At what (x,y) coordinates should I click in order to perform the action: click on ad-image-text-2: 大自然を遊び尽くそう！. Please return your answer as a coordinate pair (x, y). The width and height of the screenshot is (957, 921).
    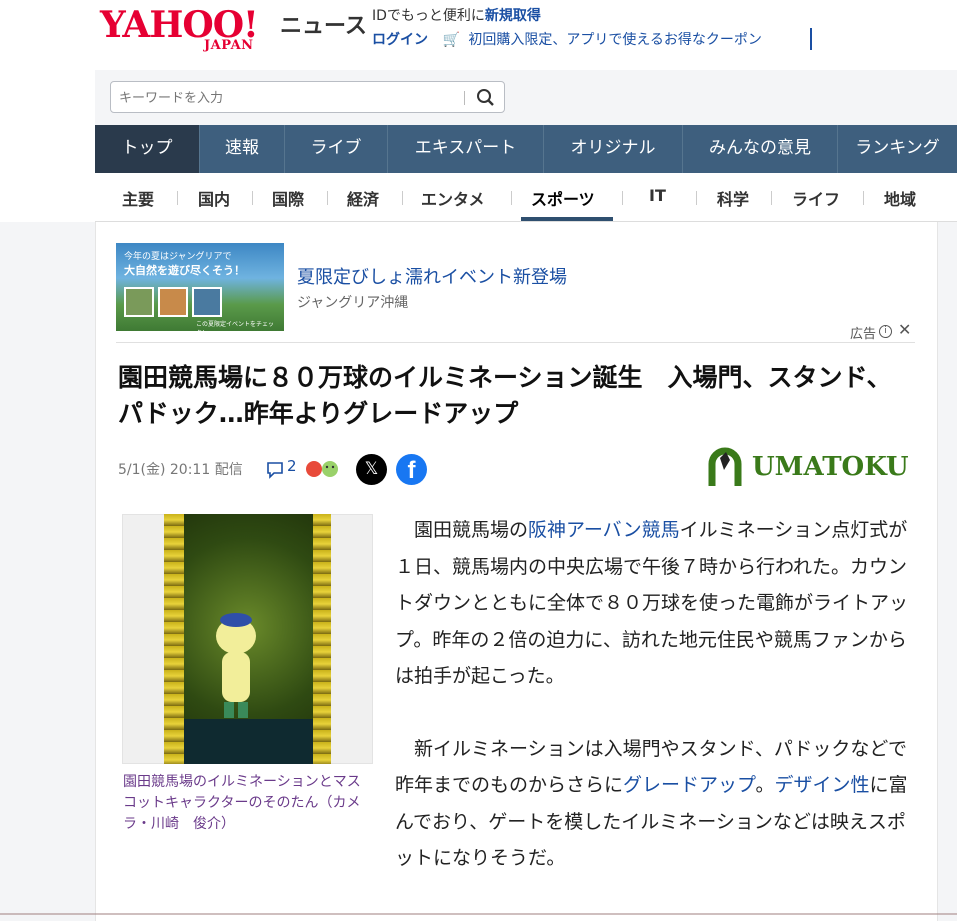
    Looking at the image, I should click on (184, 270).